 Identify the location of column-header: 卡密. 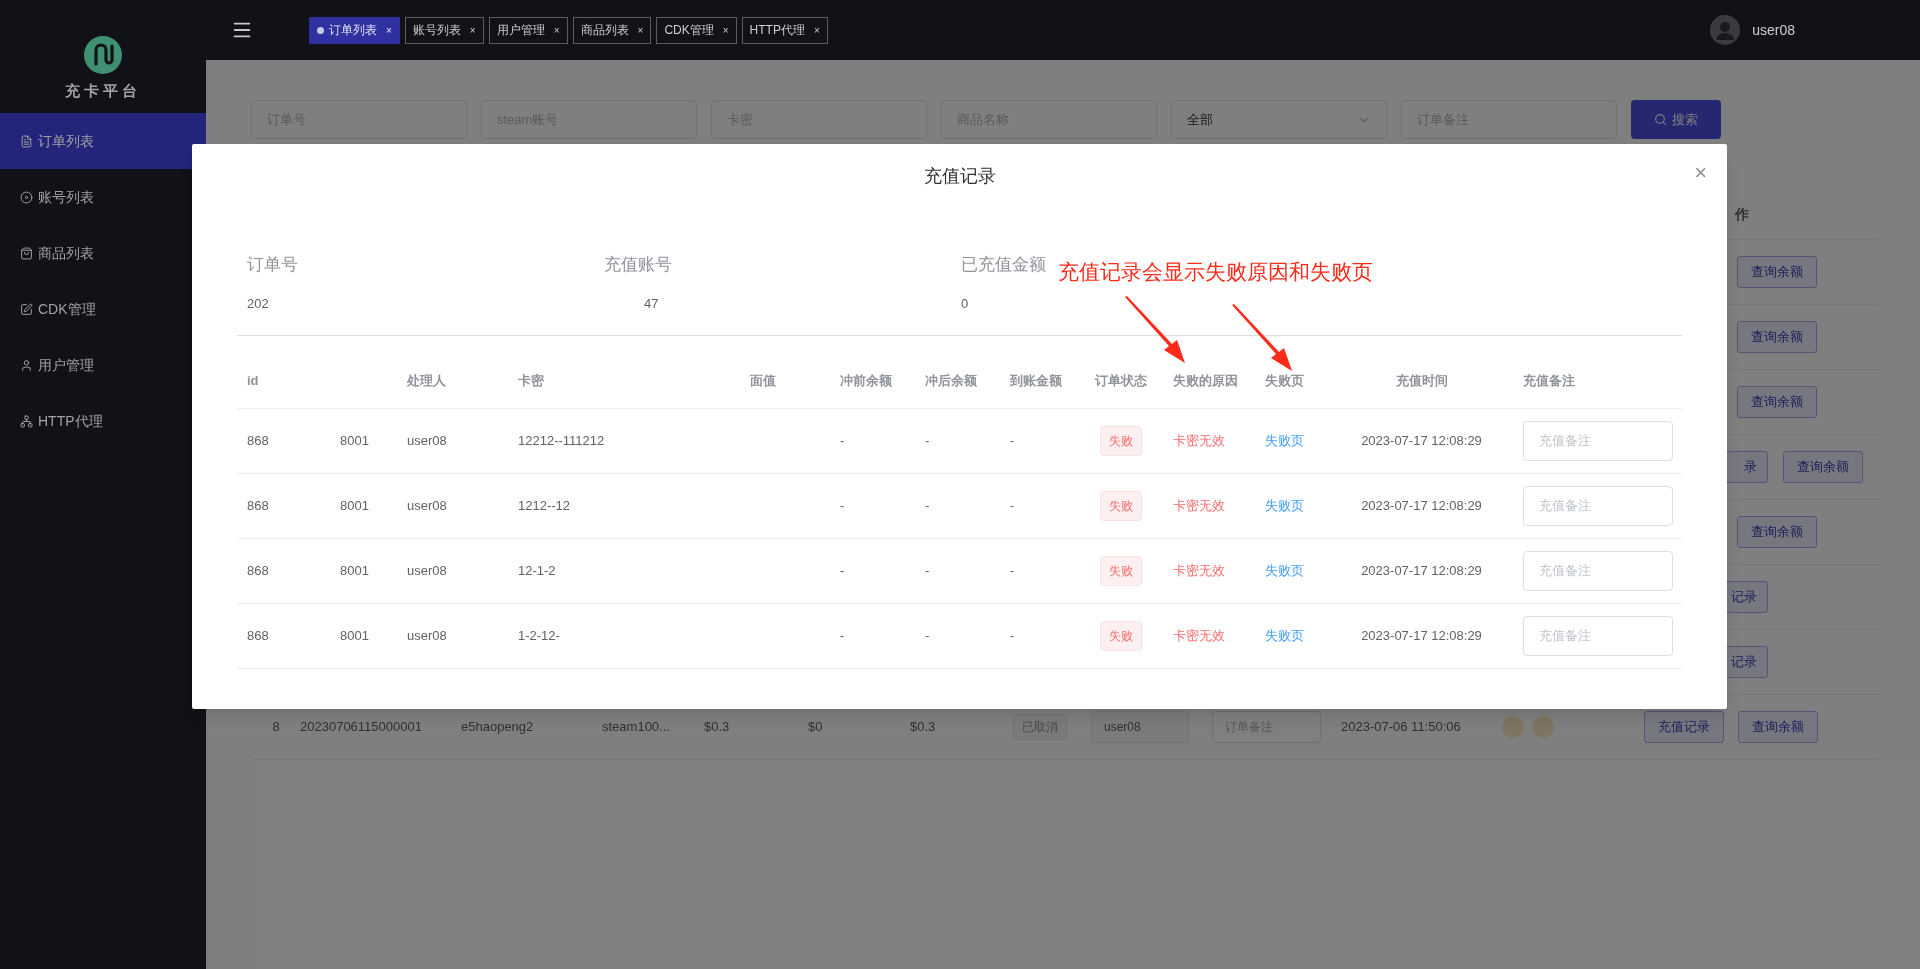
(531, 380).